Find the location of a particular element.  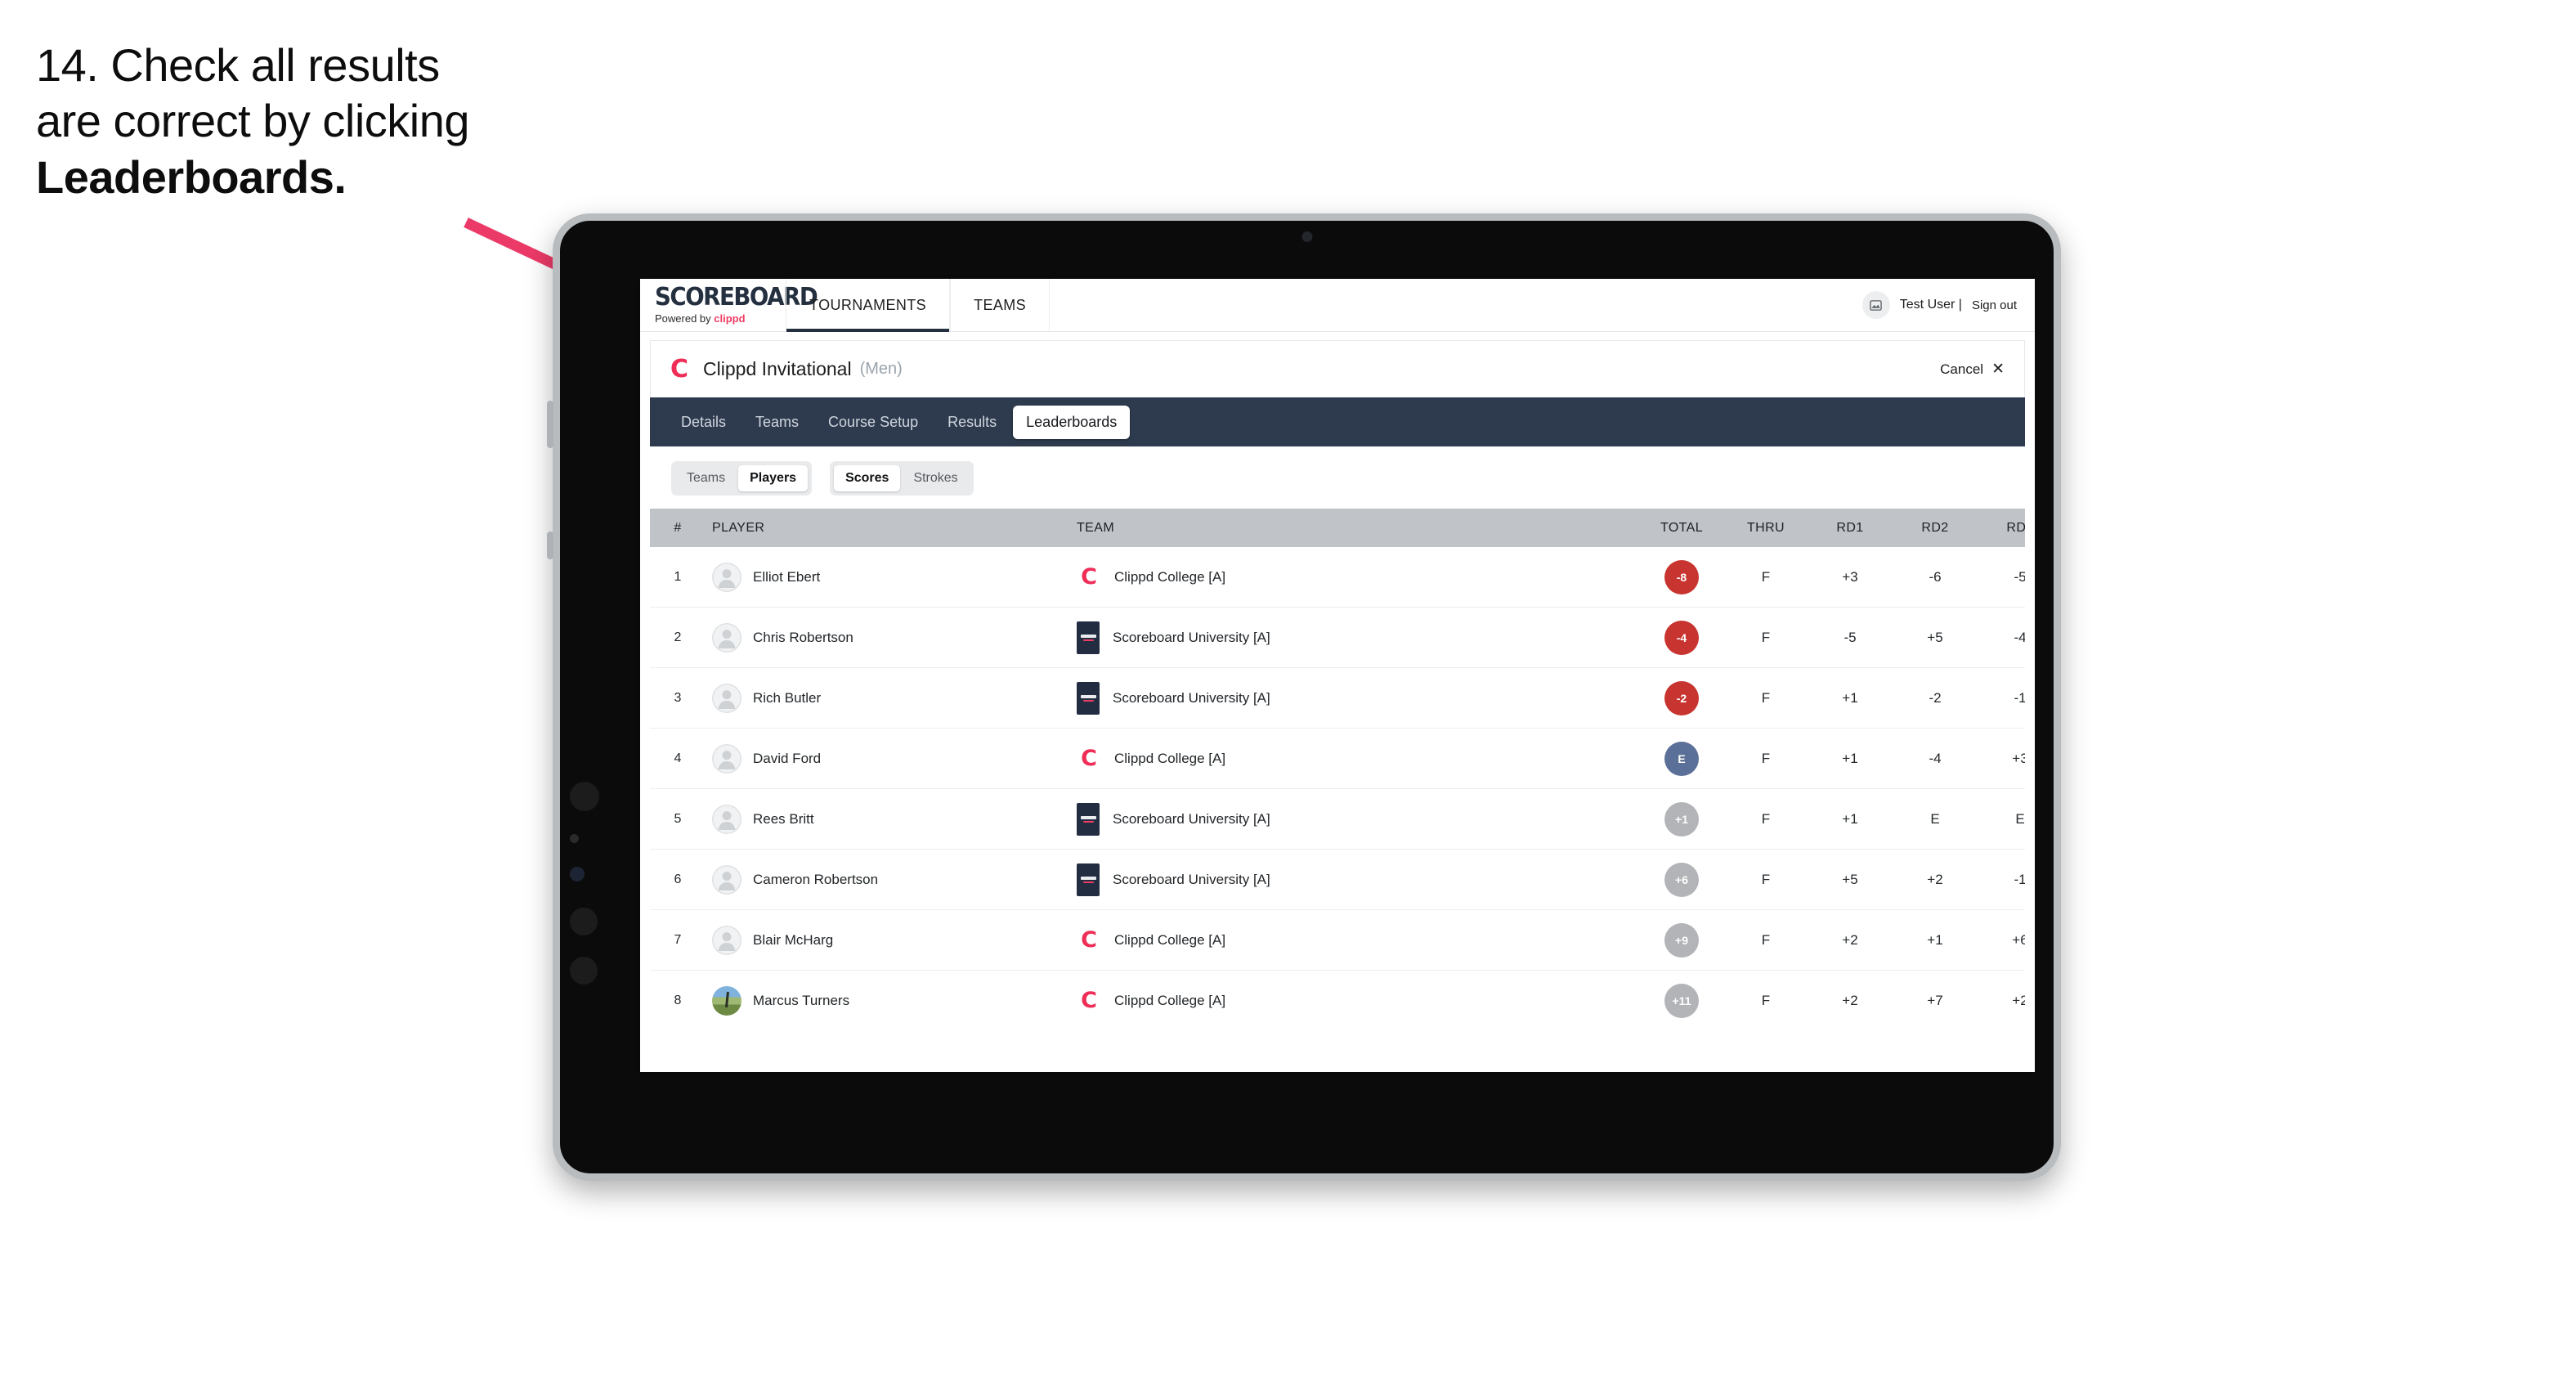

row-total: -8 is located at coordinates (1681, 577).